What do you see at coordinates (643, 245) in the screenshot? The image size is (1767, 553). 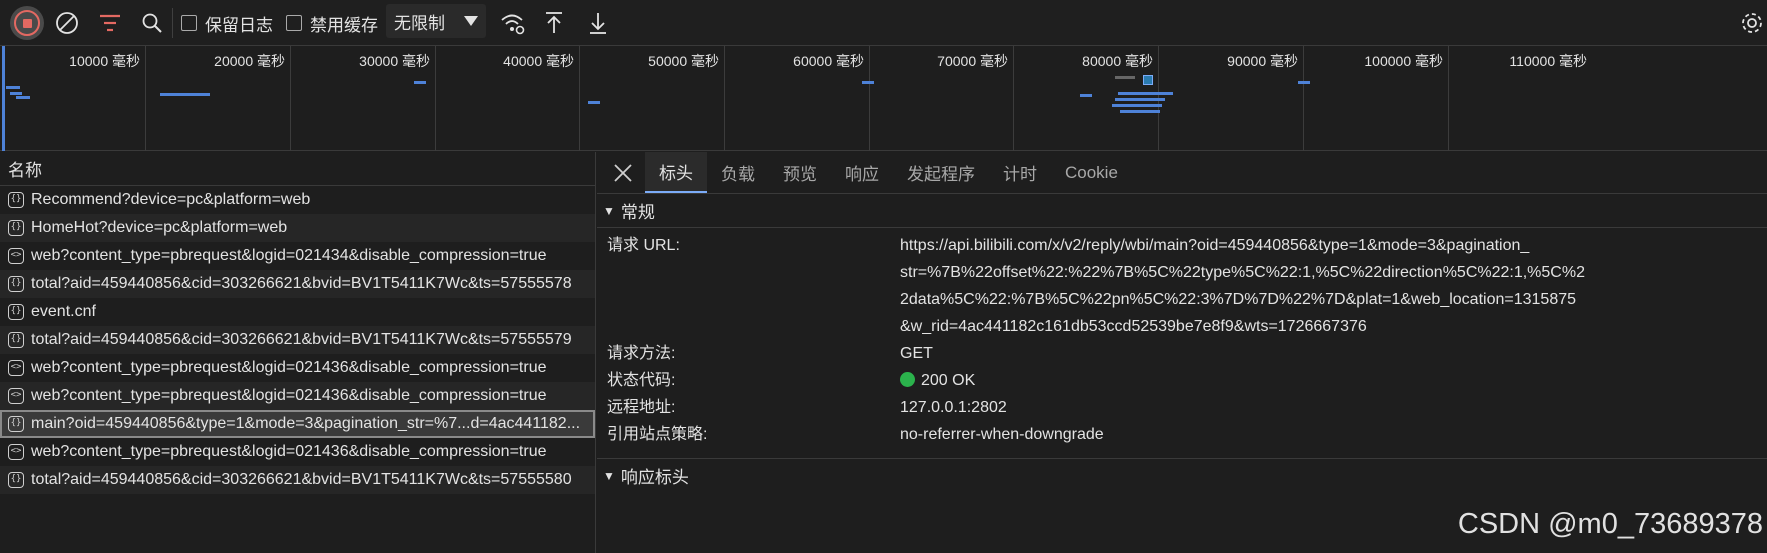 I see `request-url-label: 请求 URL:` at bounding box center [643, 245].